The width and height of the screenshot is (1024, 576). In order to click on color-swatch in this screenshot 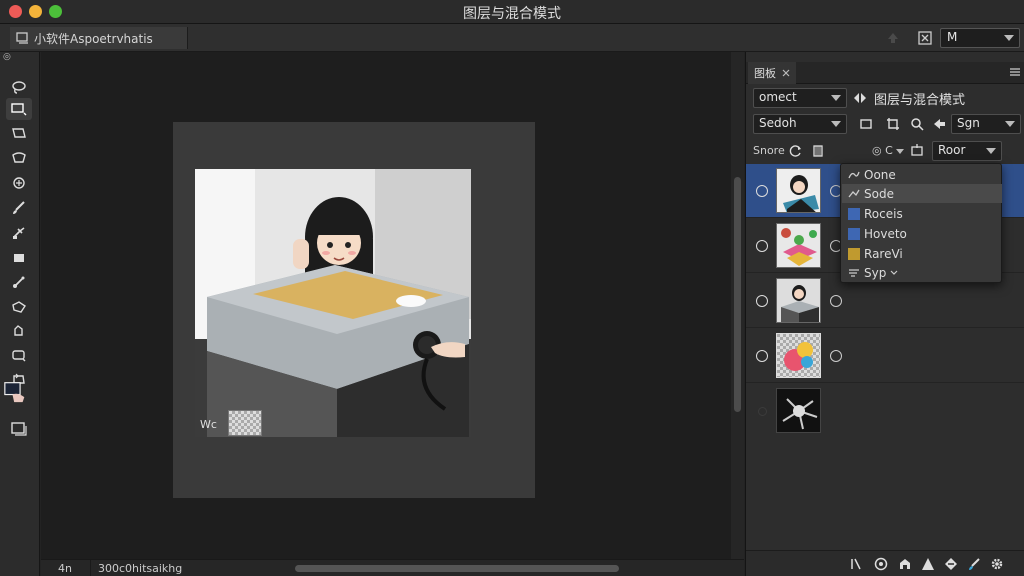, I will do `click(15, 392)`.